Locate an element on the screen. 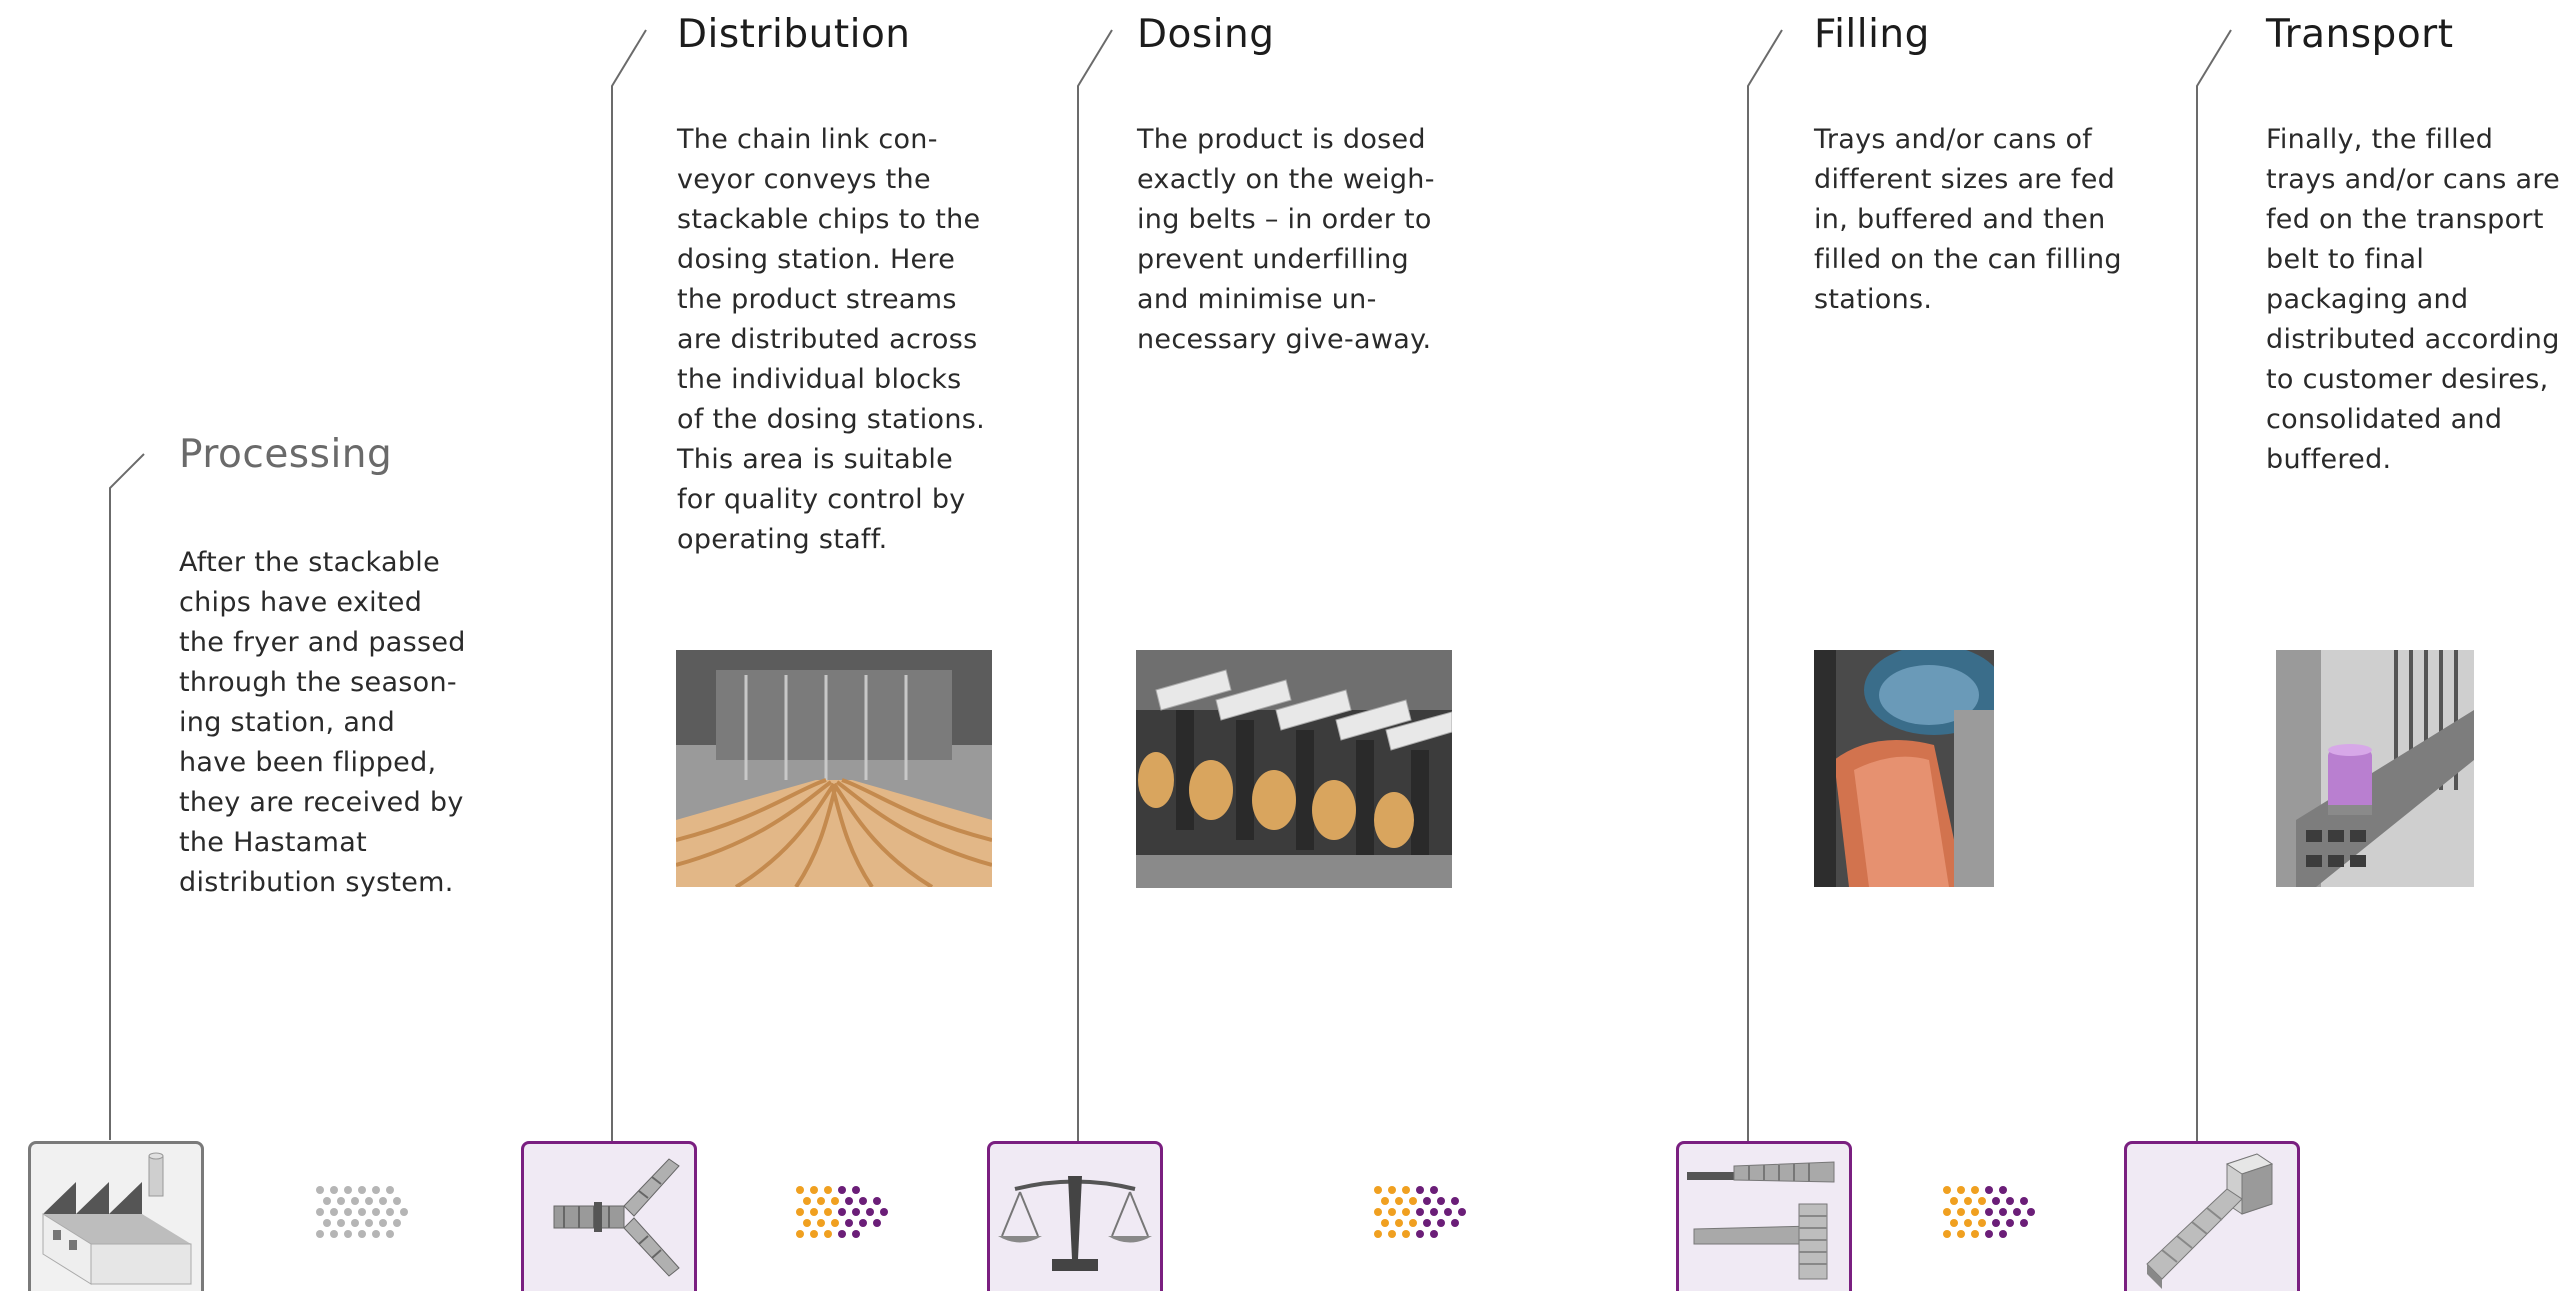  distribution-conveyor-icon-box is located at coordinates (609, 1216).